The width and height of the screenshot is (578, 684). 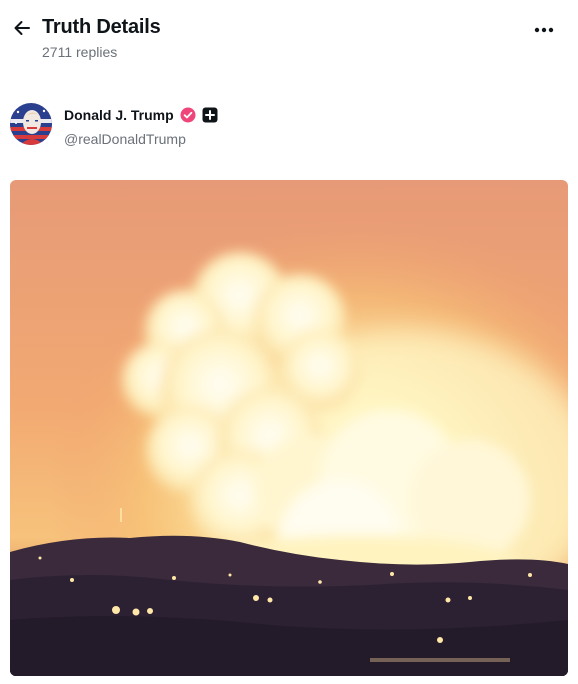 I want to click on back-button, so click(x=22, y=28).